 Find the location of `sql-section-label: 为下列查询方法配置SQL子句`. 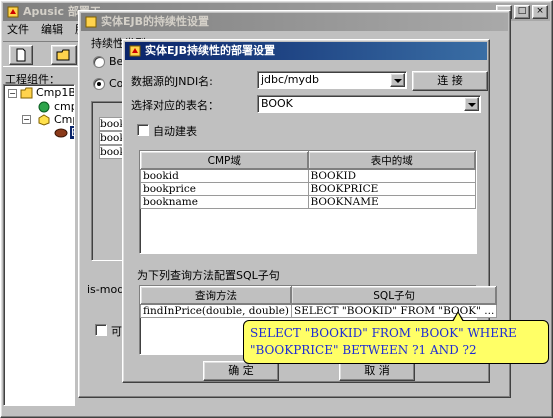

sql-section-label: 为下列查询方法配置SQL子句 is located at coordinates (208, 275).